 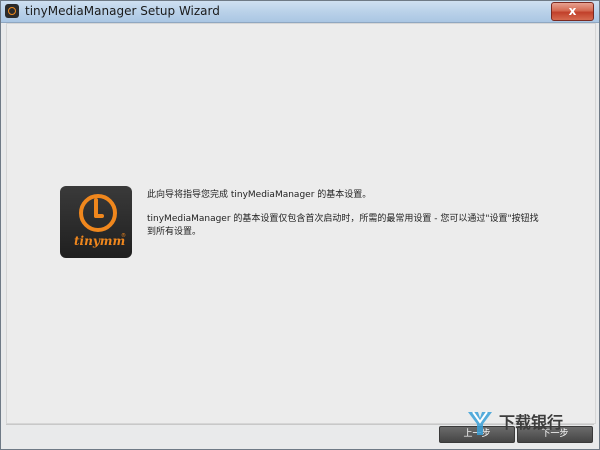 I want to click on logo-circle-icon, so click(x=98, y=213).